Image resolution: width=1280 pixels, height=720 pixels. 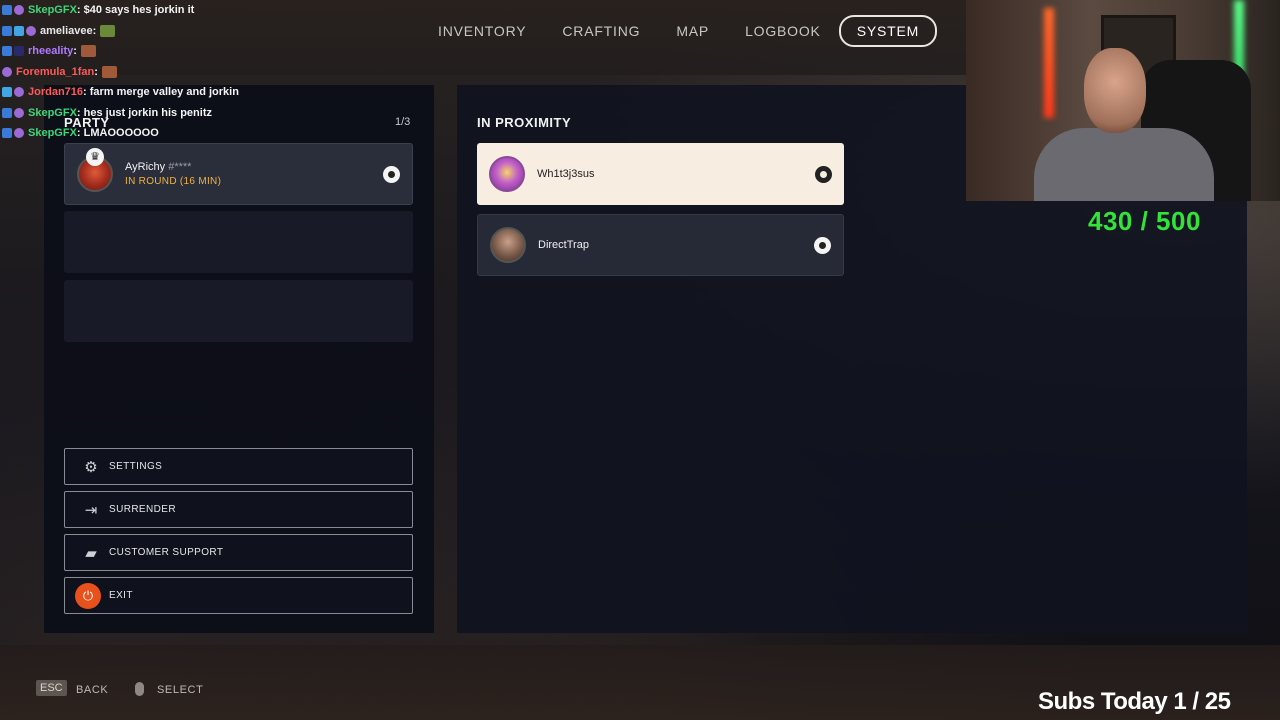 What do you see at coordinates (888, 31) in the screenshot?
I see `tab-system: SYSTEM` at bounding box center [888, 31].